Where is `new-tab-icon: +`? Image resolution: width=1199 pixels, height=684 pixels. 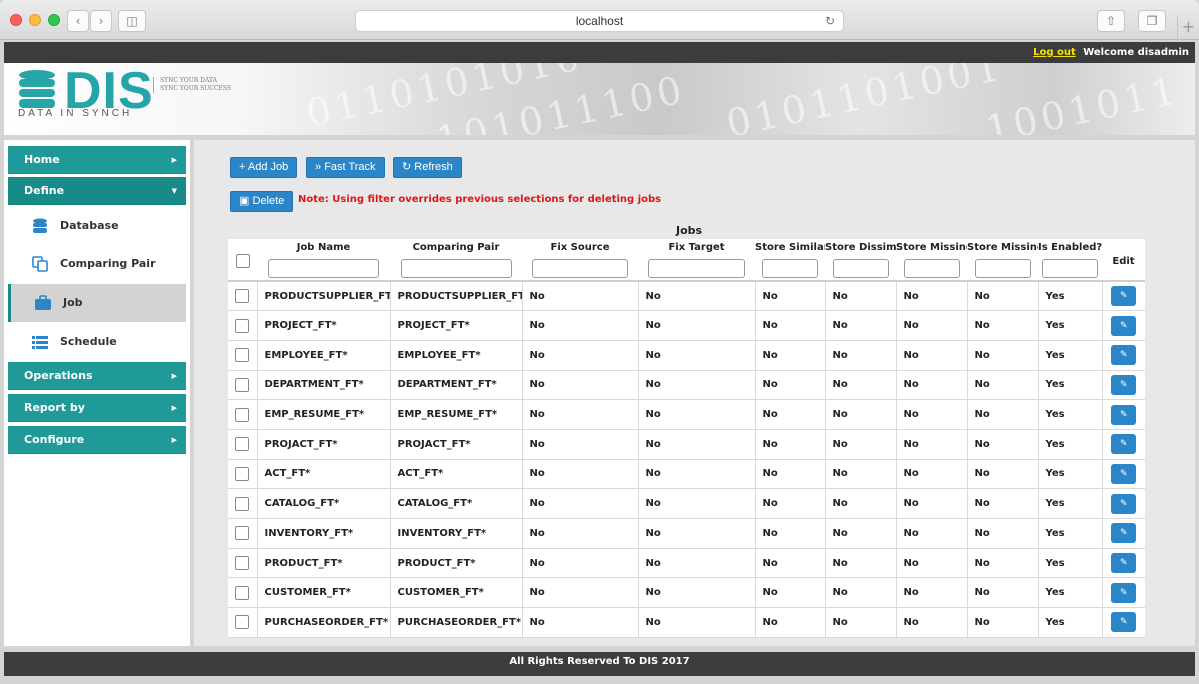
new-tab-icon: + is located at coordinates (1188, 28).